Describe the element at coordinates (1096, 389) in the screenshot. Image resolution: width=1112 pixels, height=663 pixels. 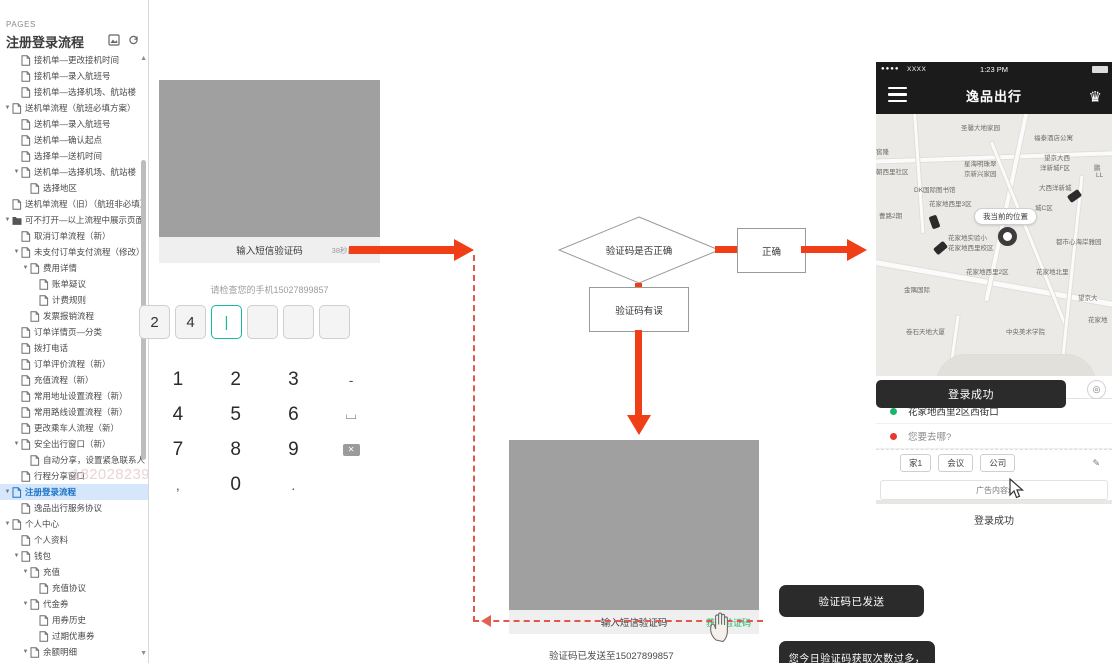
I see `locate-icon: ◎` at that location.